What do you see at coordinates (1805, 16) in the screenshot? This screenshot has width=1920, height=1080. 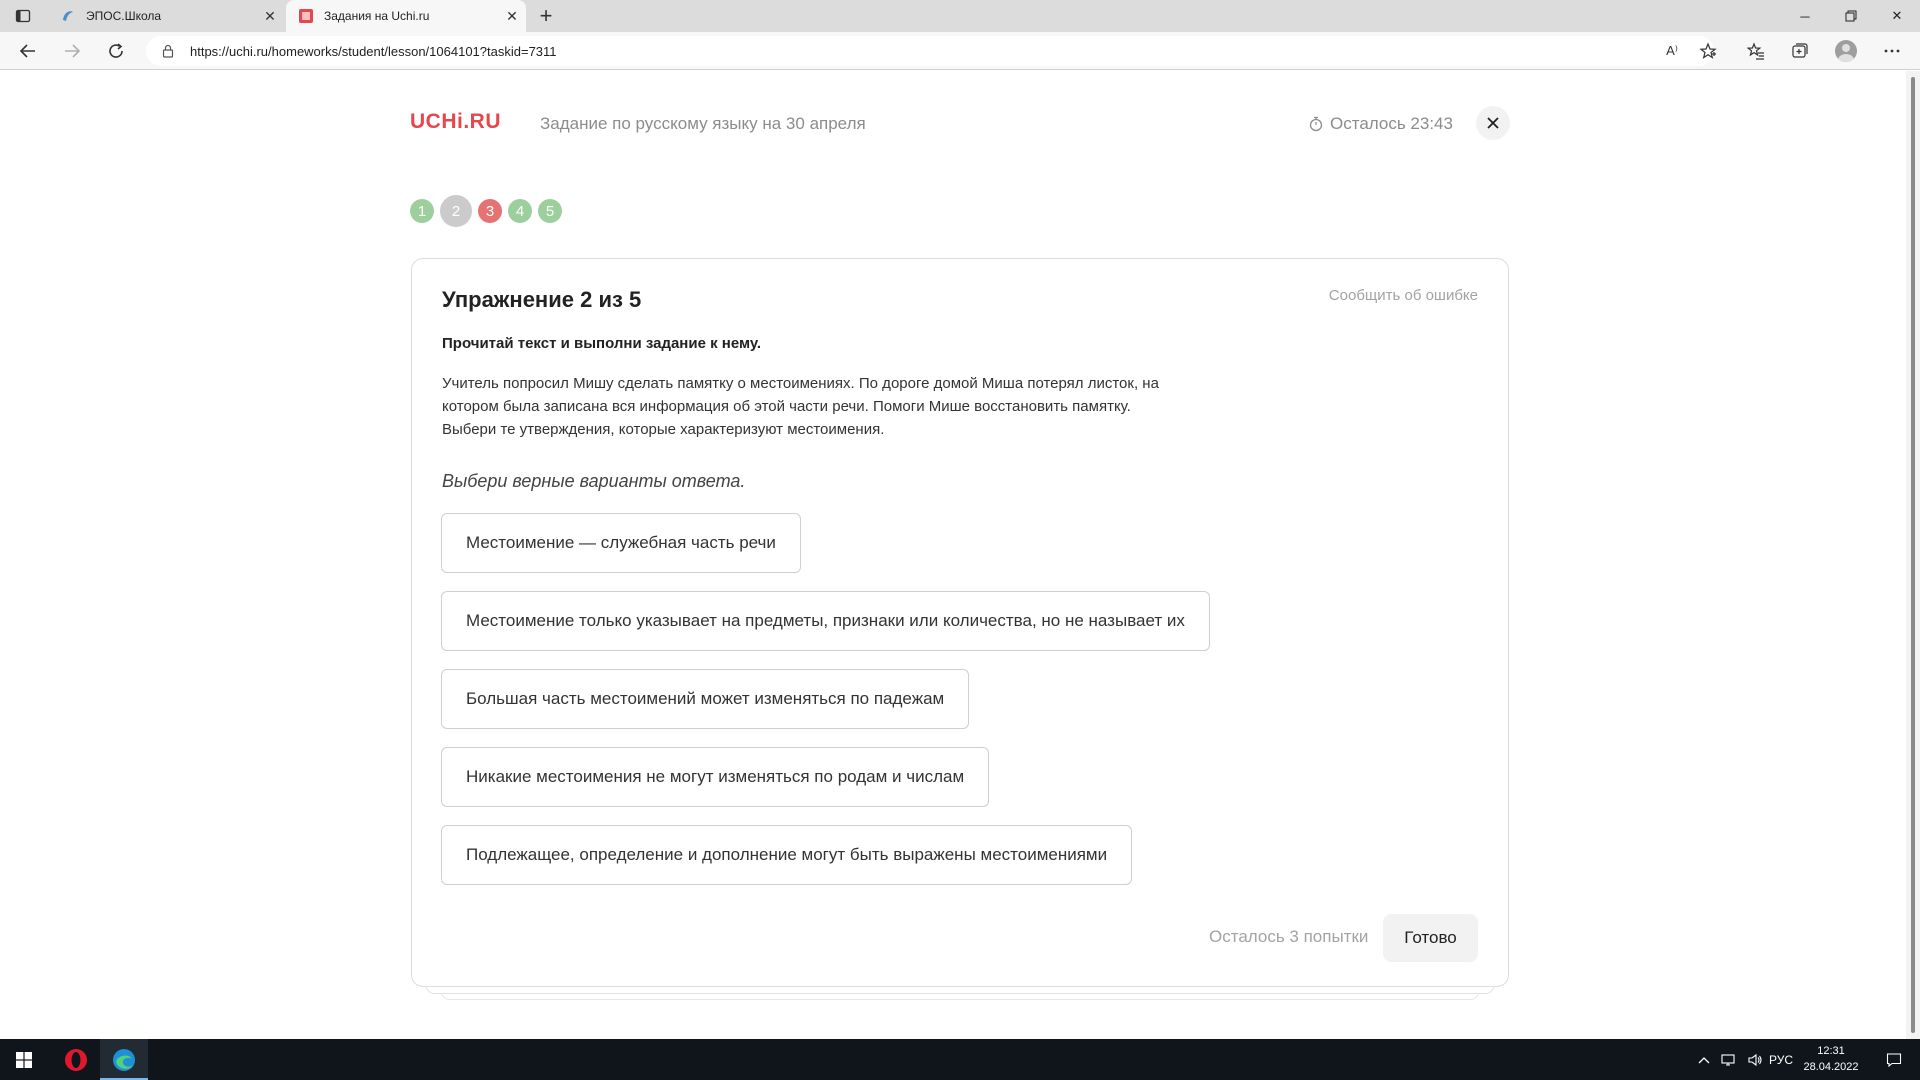 I see `minimize-icon: ─` at bounding box center [1805, 16].